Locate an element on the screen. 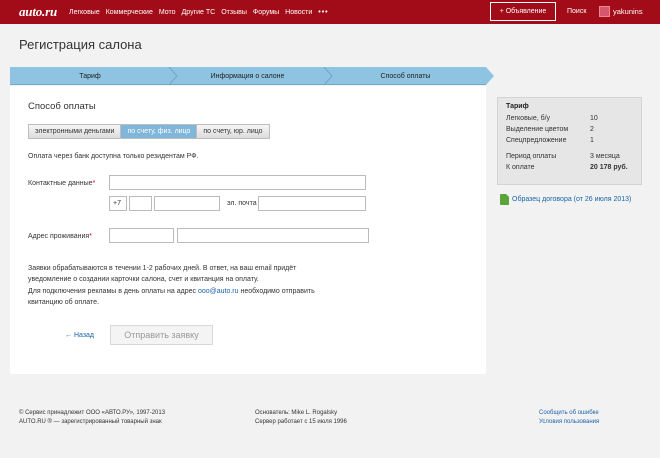  nav-link-forums: Форумы is located at coordinates (266, 12).